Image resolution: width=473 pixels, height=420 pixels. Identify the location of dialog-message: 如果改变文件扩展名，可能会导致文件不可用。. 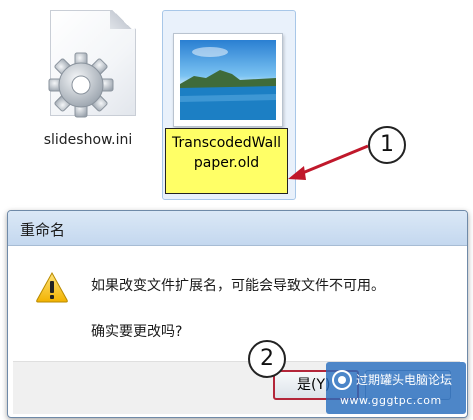
(238, 286).